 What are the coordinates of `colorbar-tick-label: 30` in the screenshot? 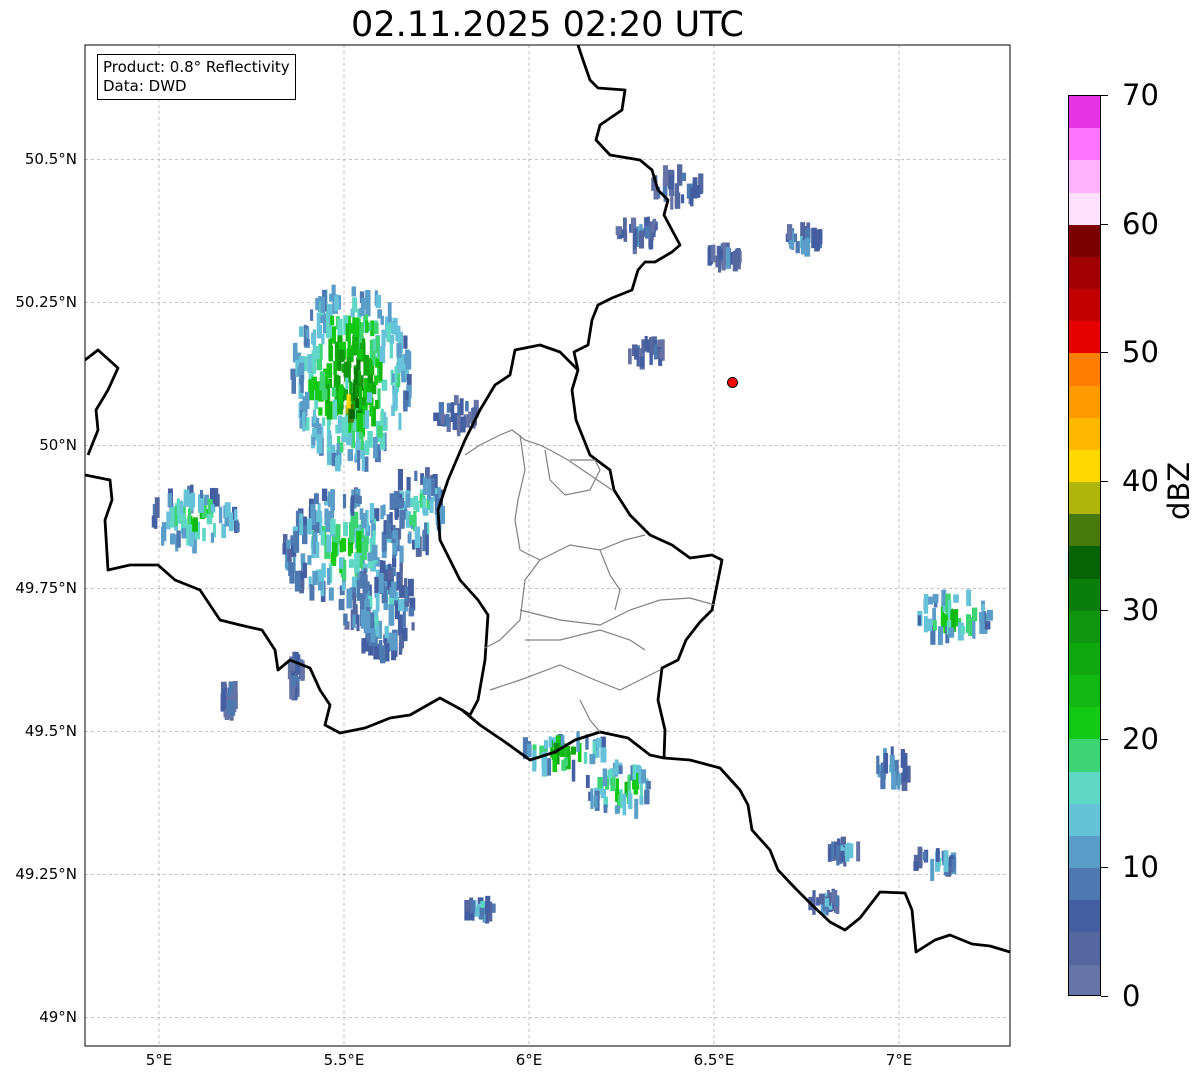 It's located at (1140, 609).